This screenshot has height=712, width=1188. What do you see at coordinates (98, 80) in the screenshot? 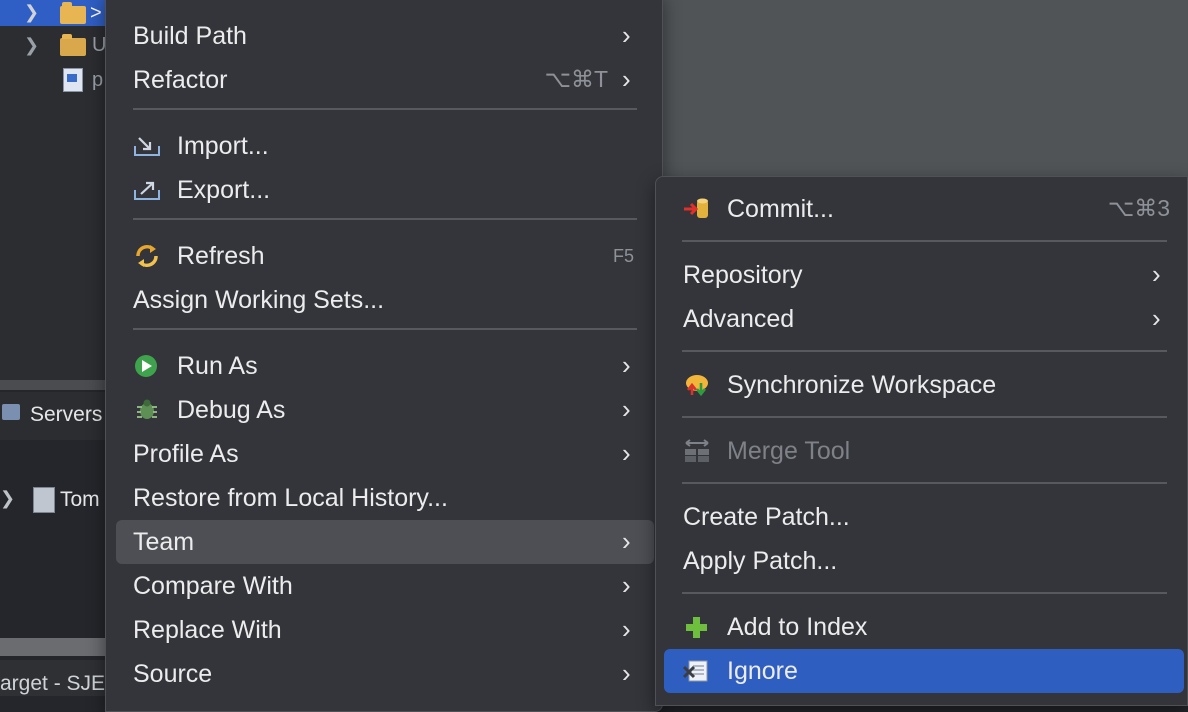
I see `explorer-row-label: p` at bounding box center [98, 80].